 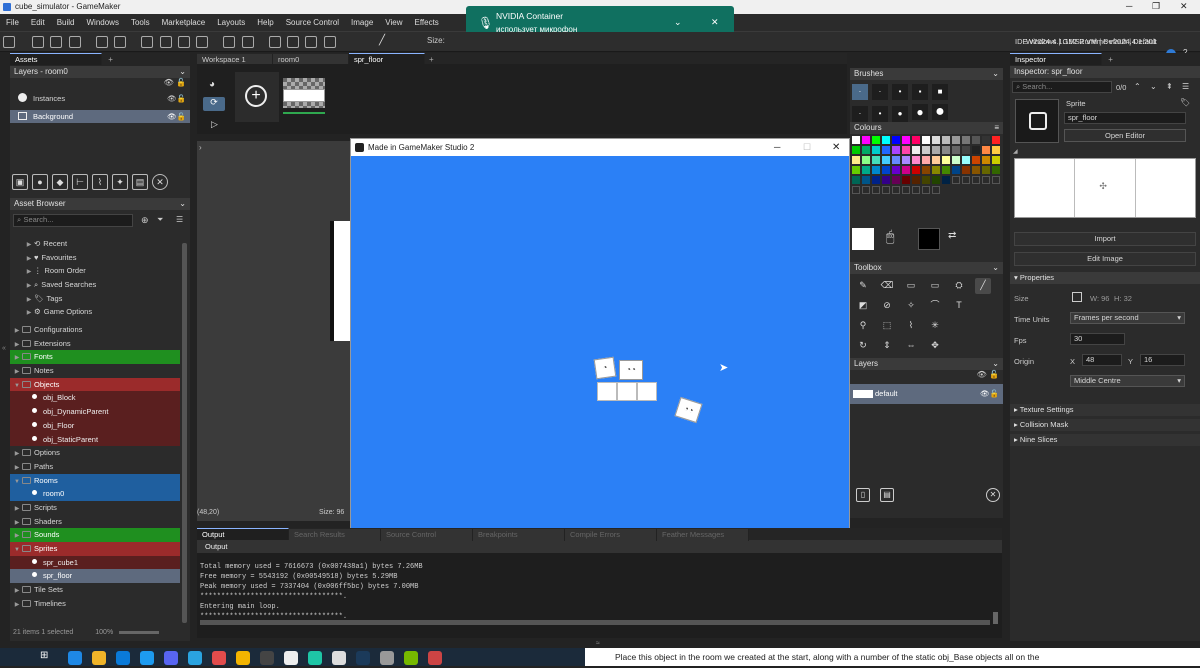 What do you see at coordinates (176, 117) in the screenshot?
I see `eye-icon: 👁🔓` at bounding box center [176, 117].